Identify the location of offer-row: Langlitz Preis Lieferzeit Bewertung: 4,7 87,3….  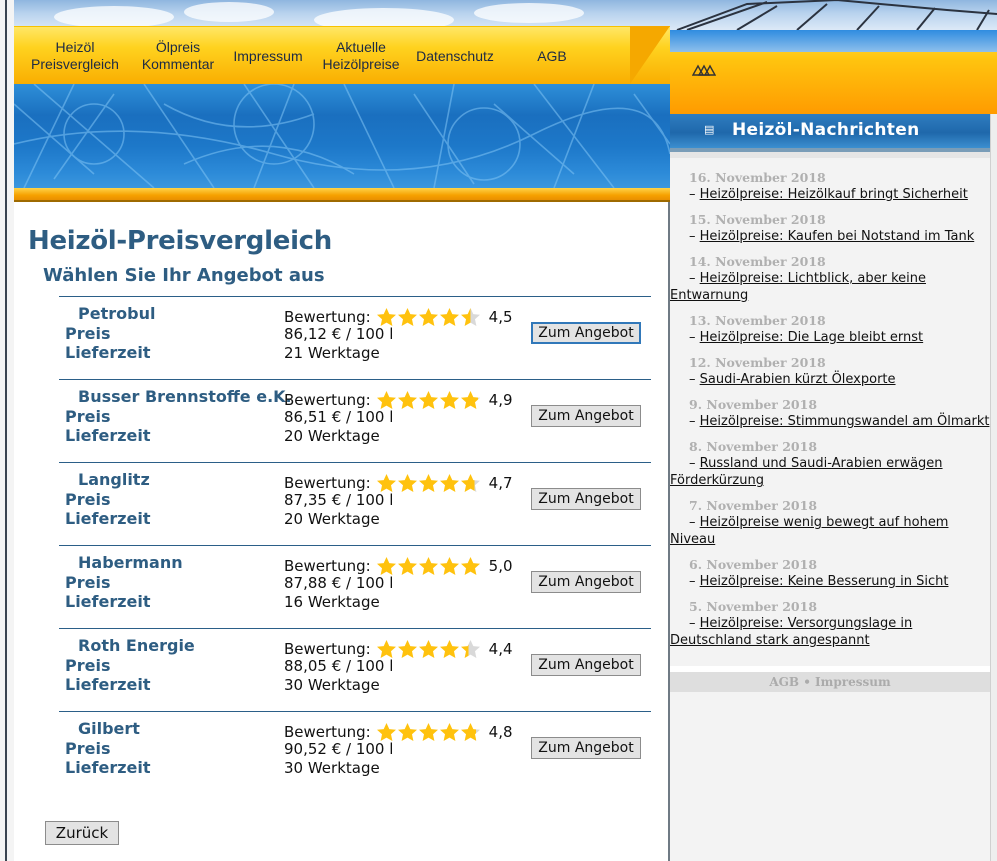
(355, 503).